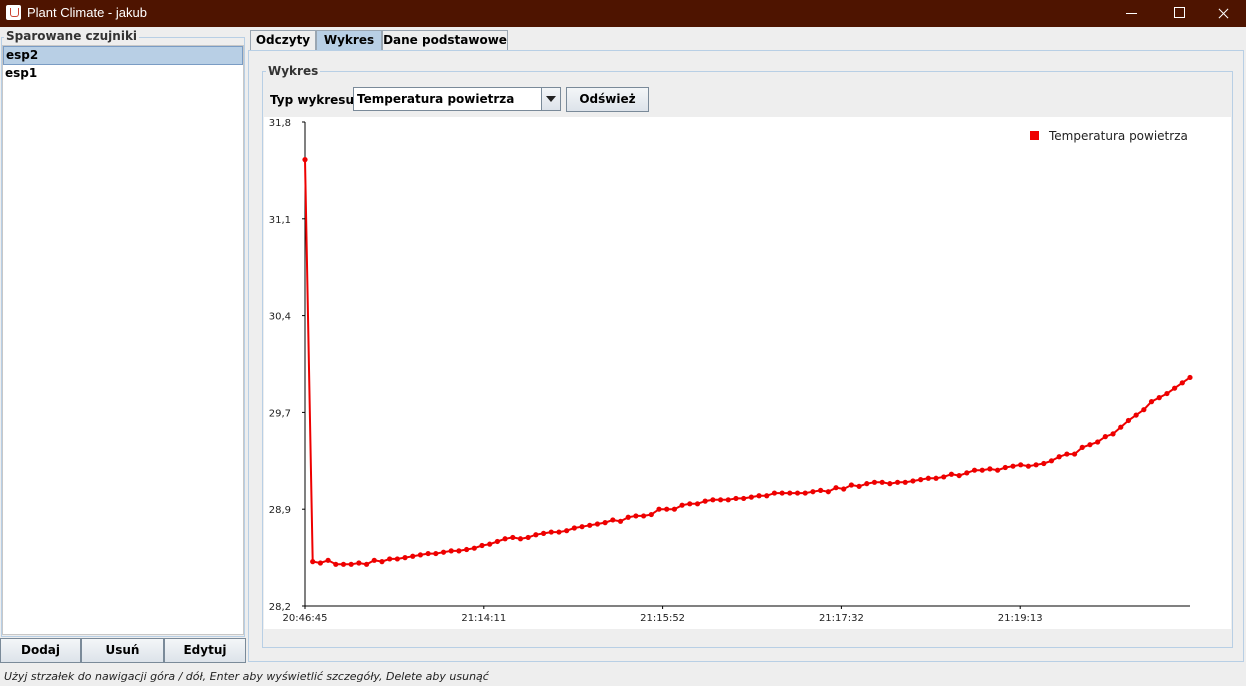  Describe the element at coordinates (40, 650) in the screenshot. I see `add-button: Dodaj` at that location.